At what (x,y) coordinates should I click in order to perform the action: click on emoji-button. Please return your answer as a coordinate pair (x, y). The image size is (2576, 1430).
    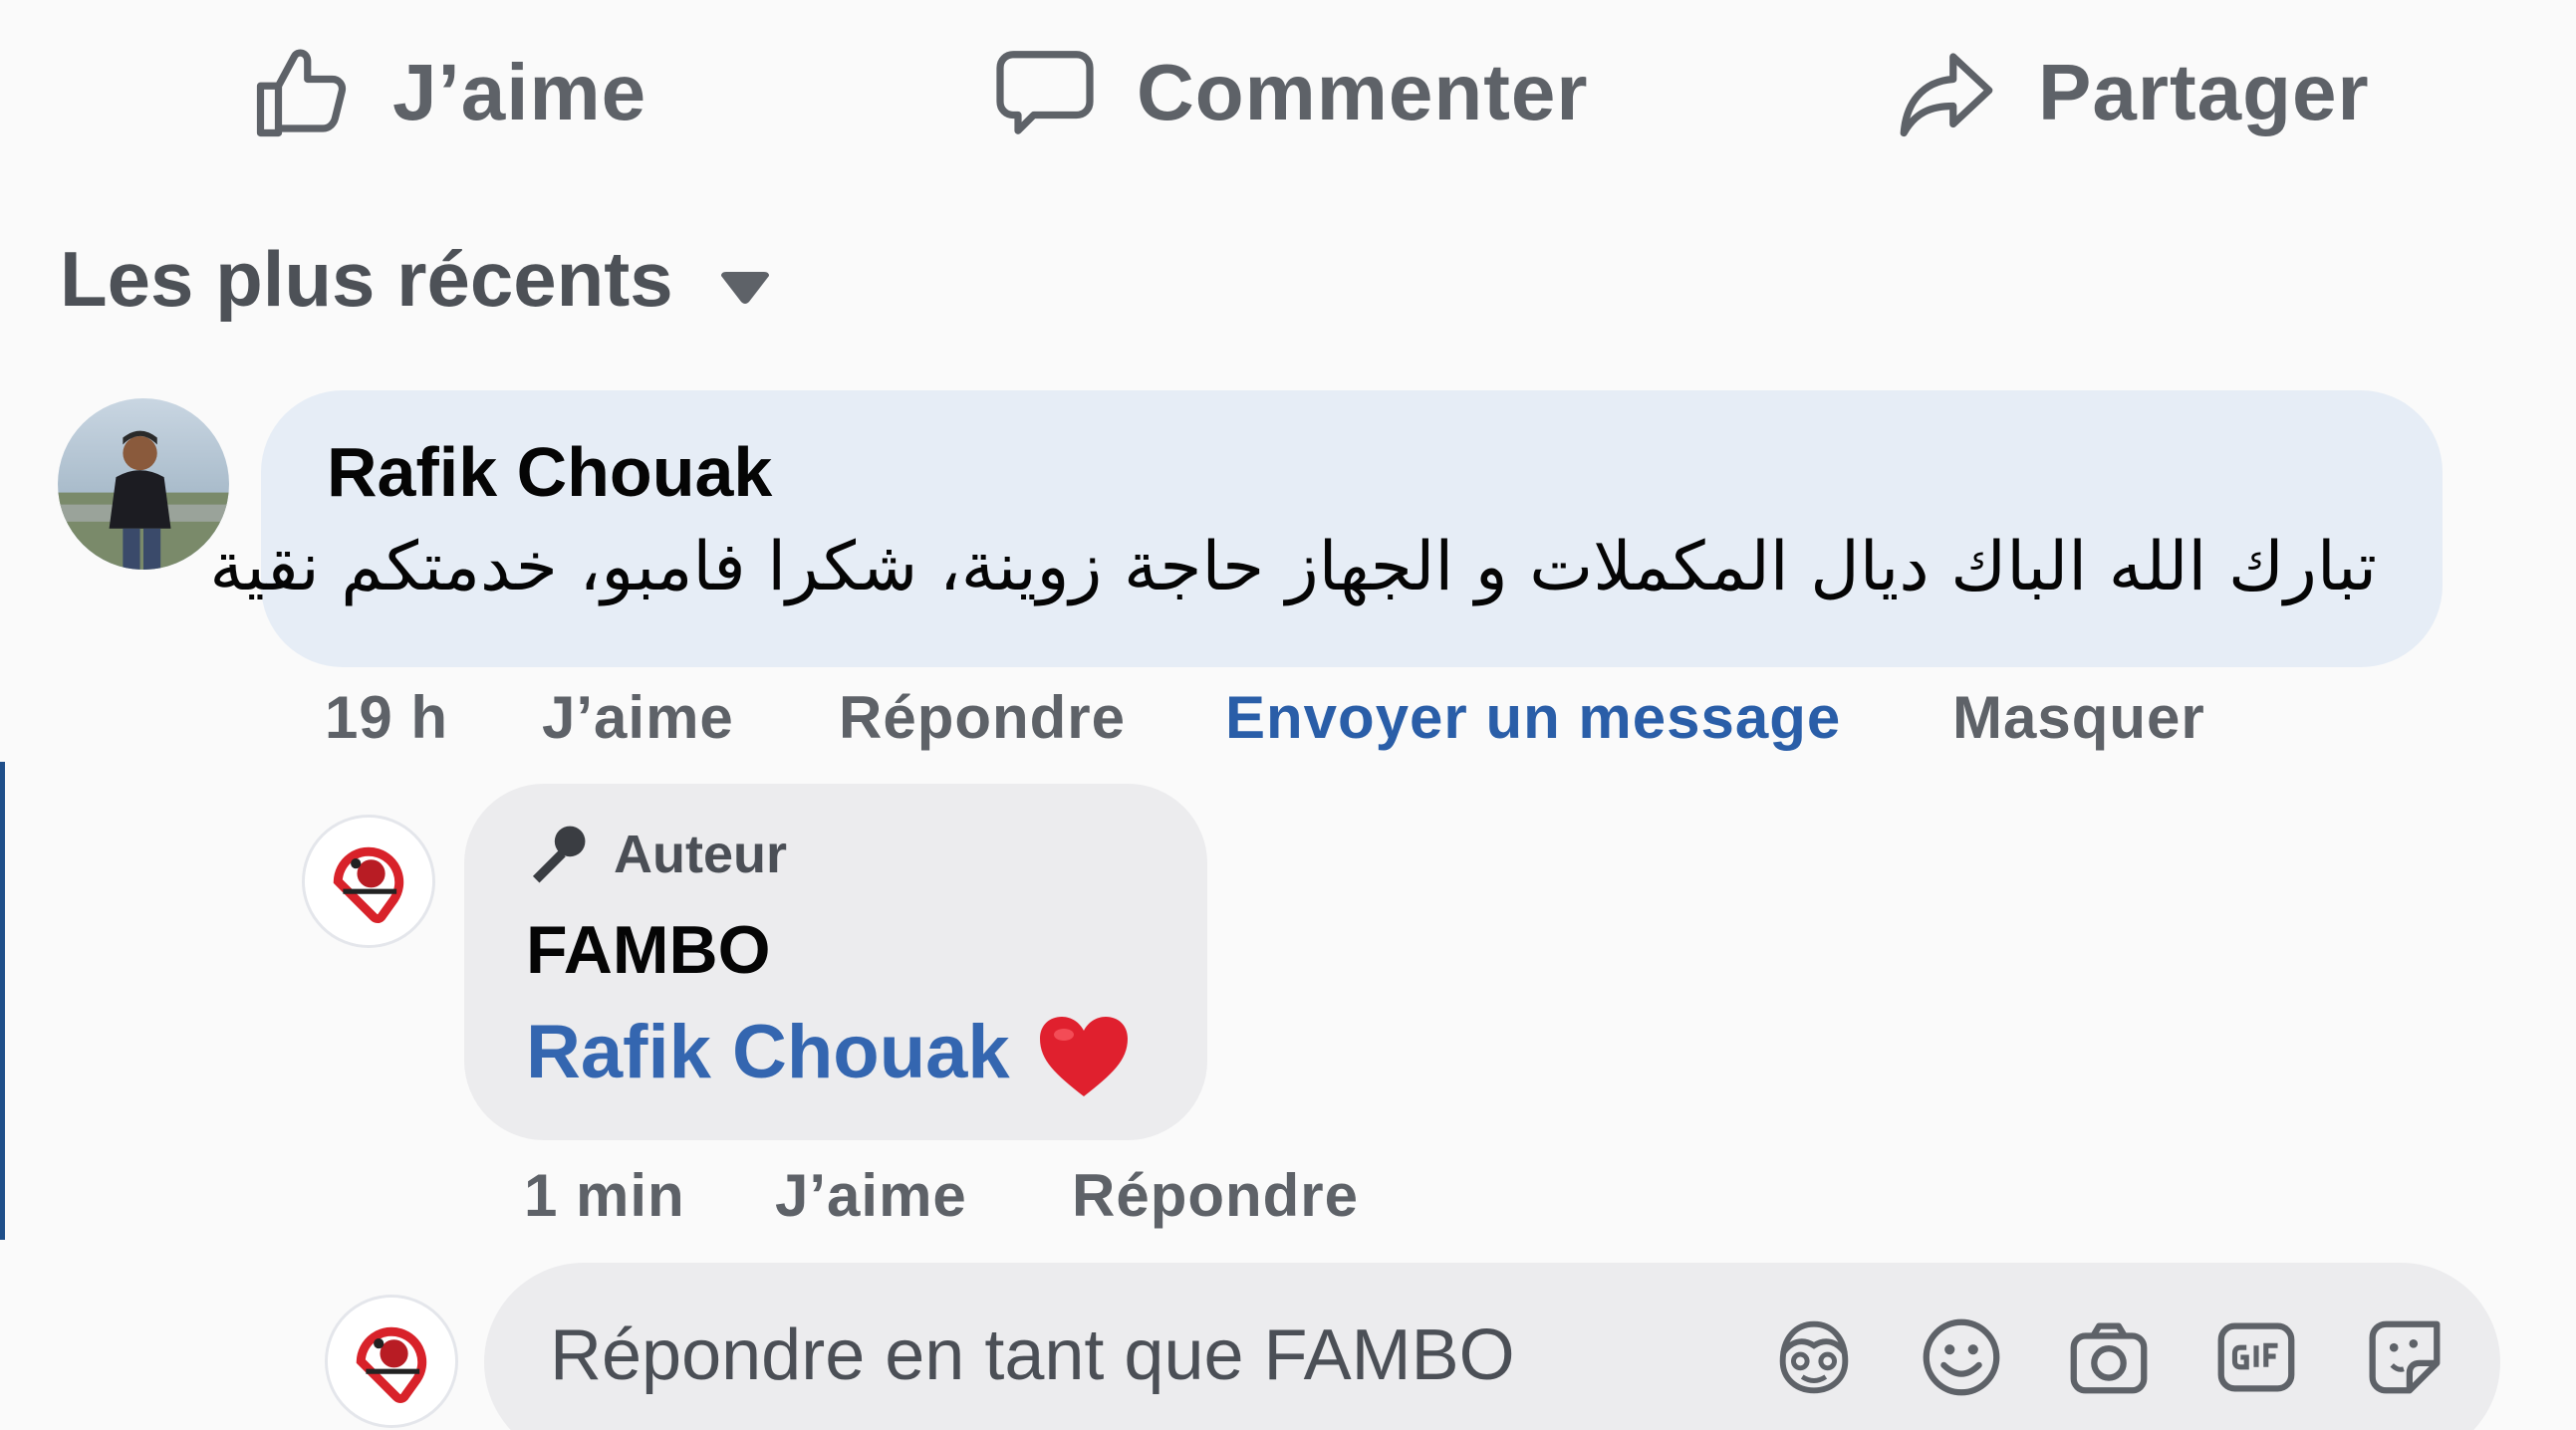
    Looking at the image, I should click on (1961, 1357).